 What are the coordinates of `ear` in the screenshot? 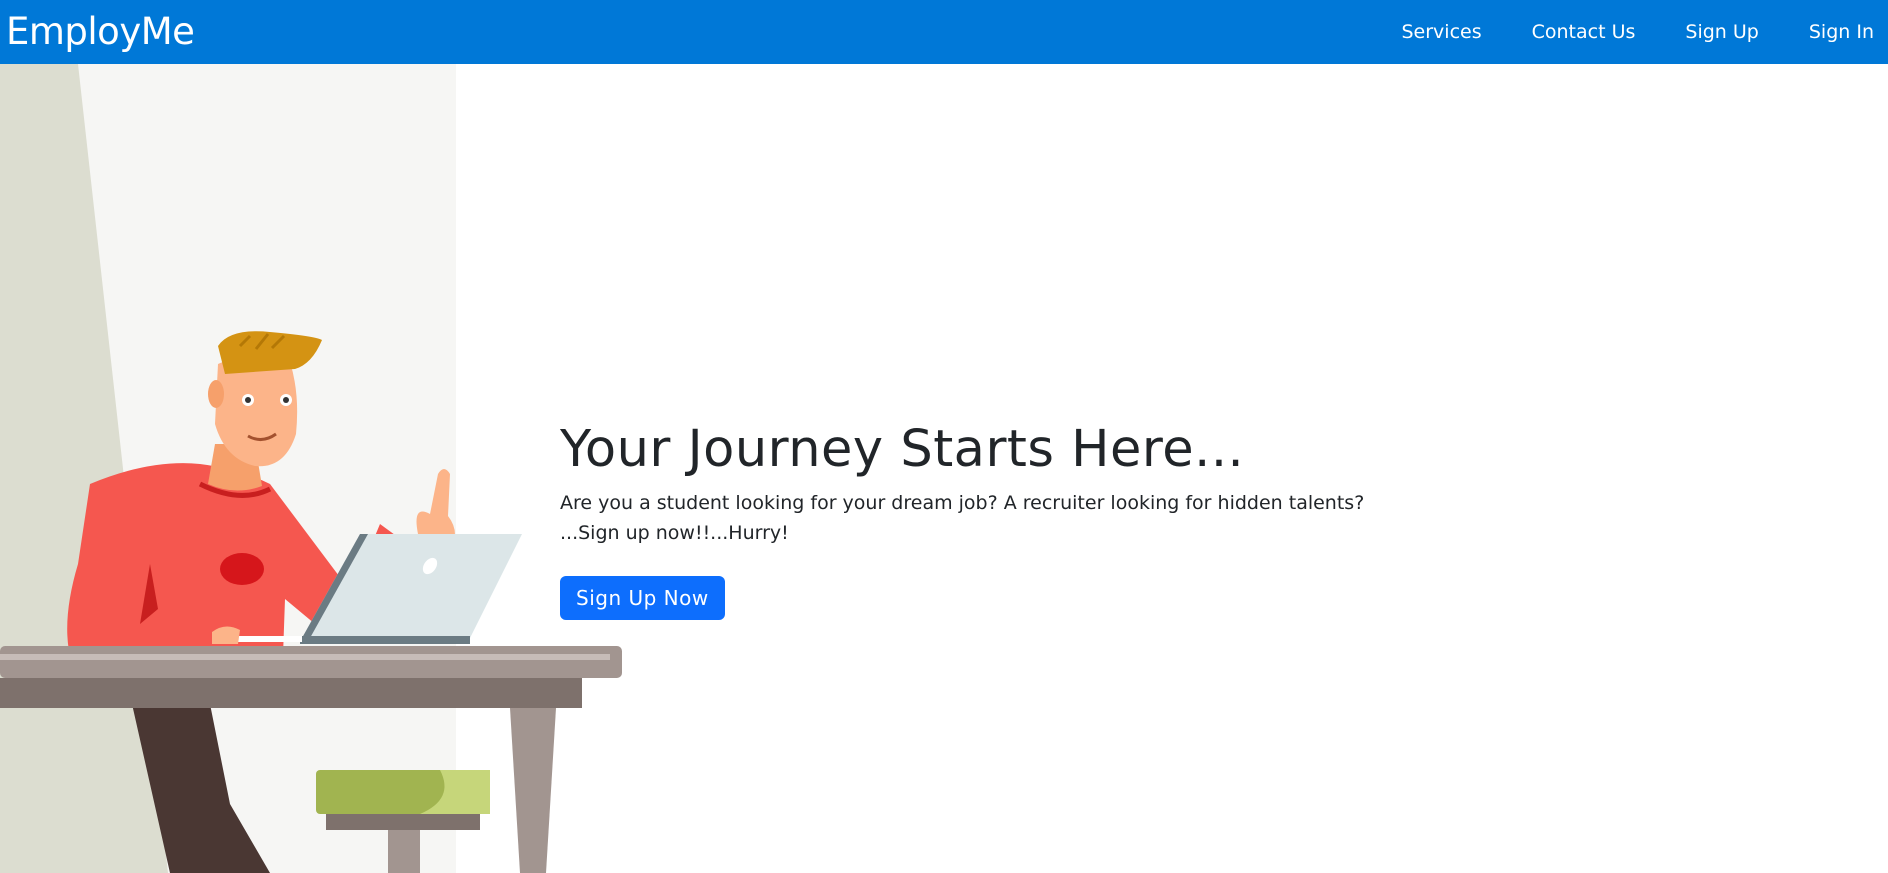 It's located at (216, 394).